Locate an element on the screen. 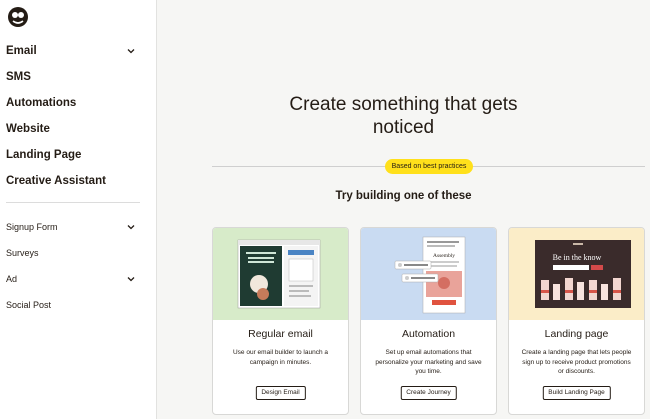 The image size is (650, 419). nav-item-label: Signup Form is located at coordinates (32, 227).